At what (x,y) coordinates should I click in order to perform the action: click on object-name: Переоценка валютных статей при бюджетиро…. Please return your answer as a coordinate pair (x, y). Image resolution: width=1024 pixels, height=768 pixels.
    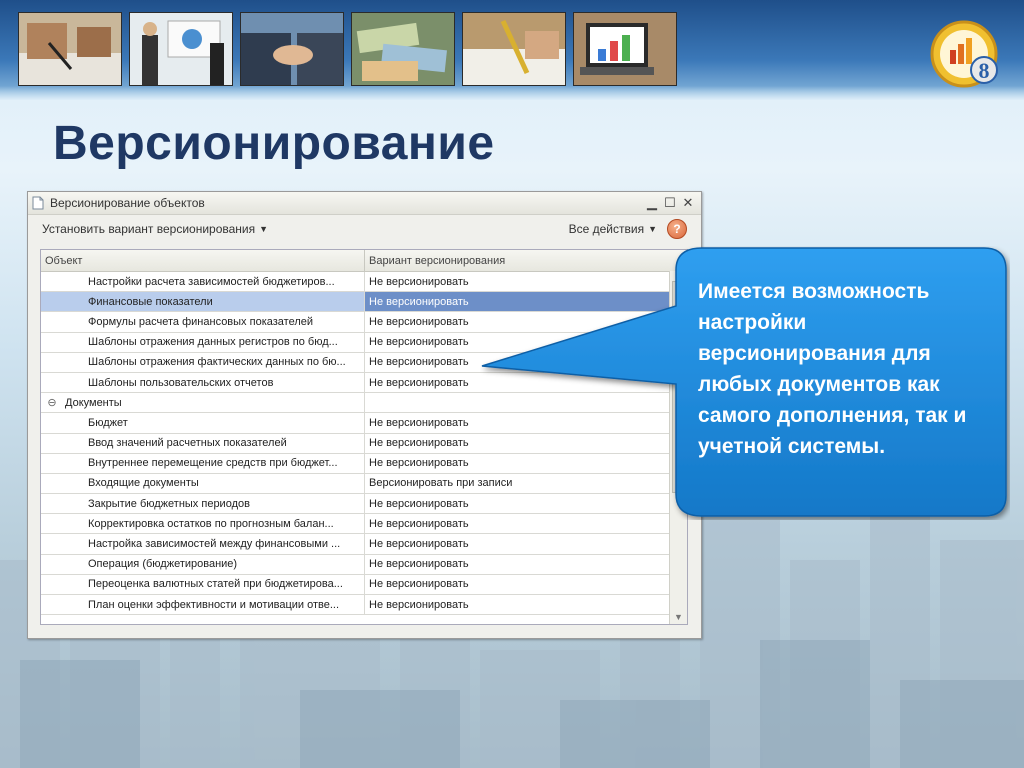
    Looking at the image, I should click on (215, 584).